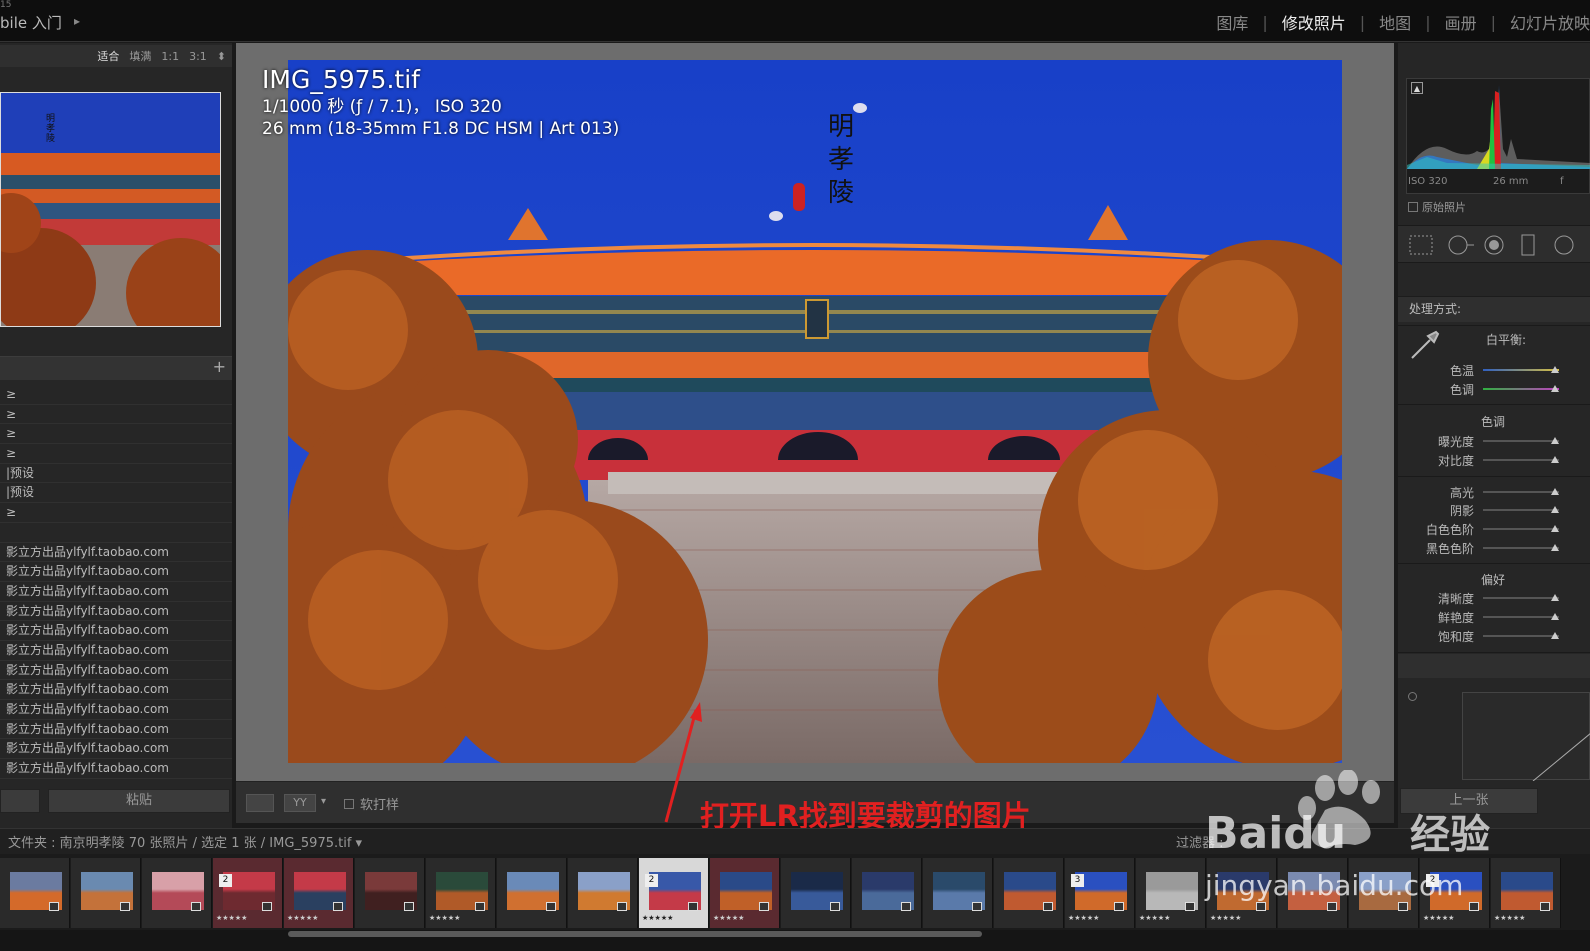  Describe the element at coordinates (1521, 617) in the screenshot. I see `vibrance-slider` at that location.